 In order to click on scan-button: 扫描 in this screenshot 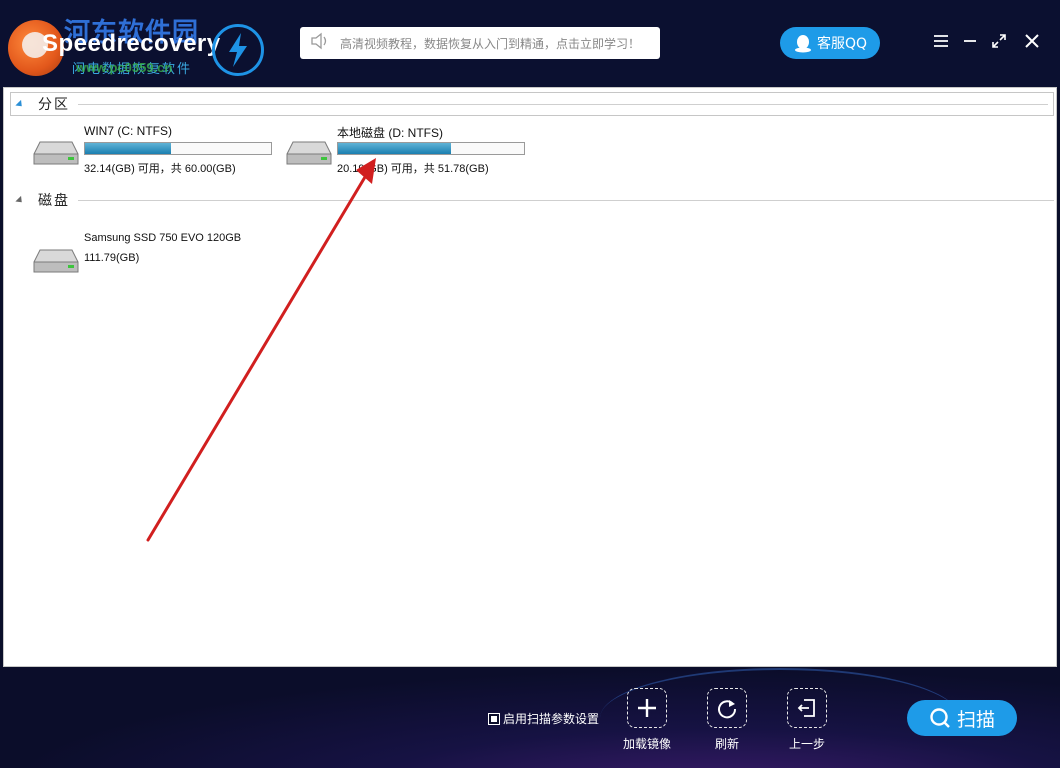, I will do `click(962, 718)`.